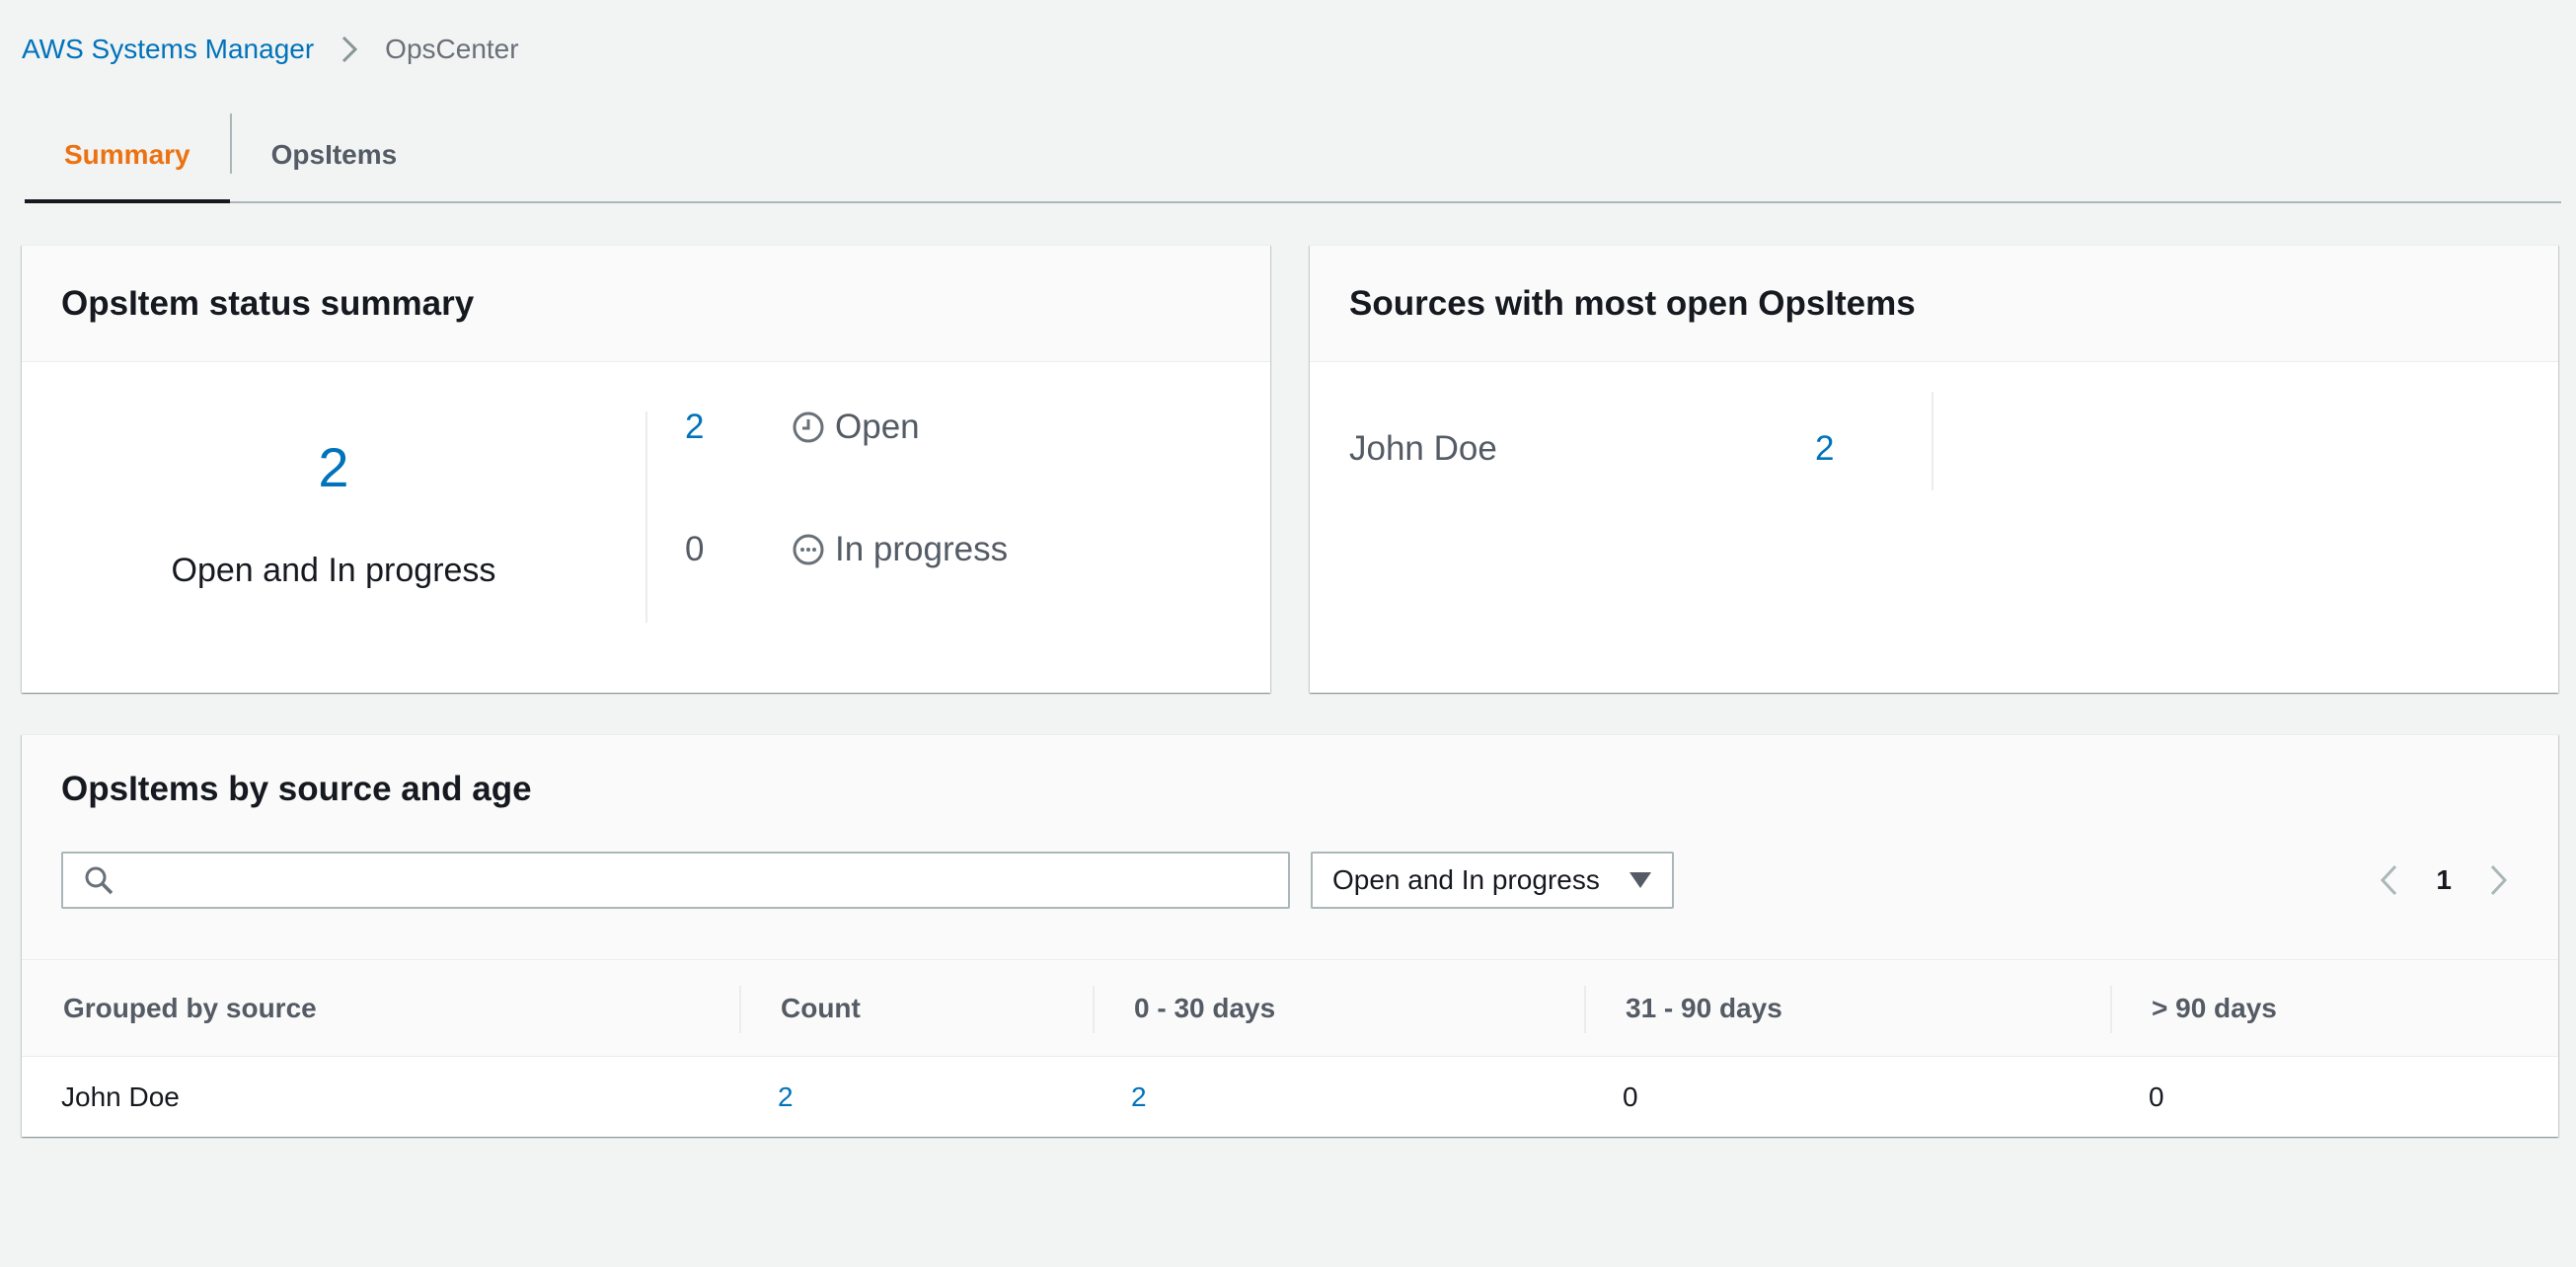 This screenshot has height=1267, width=2576. Describe the element at coordinates (333, 527) in the screenshot. I see `status-total: 2 Open and In progress` at that location.